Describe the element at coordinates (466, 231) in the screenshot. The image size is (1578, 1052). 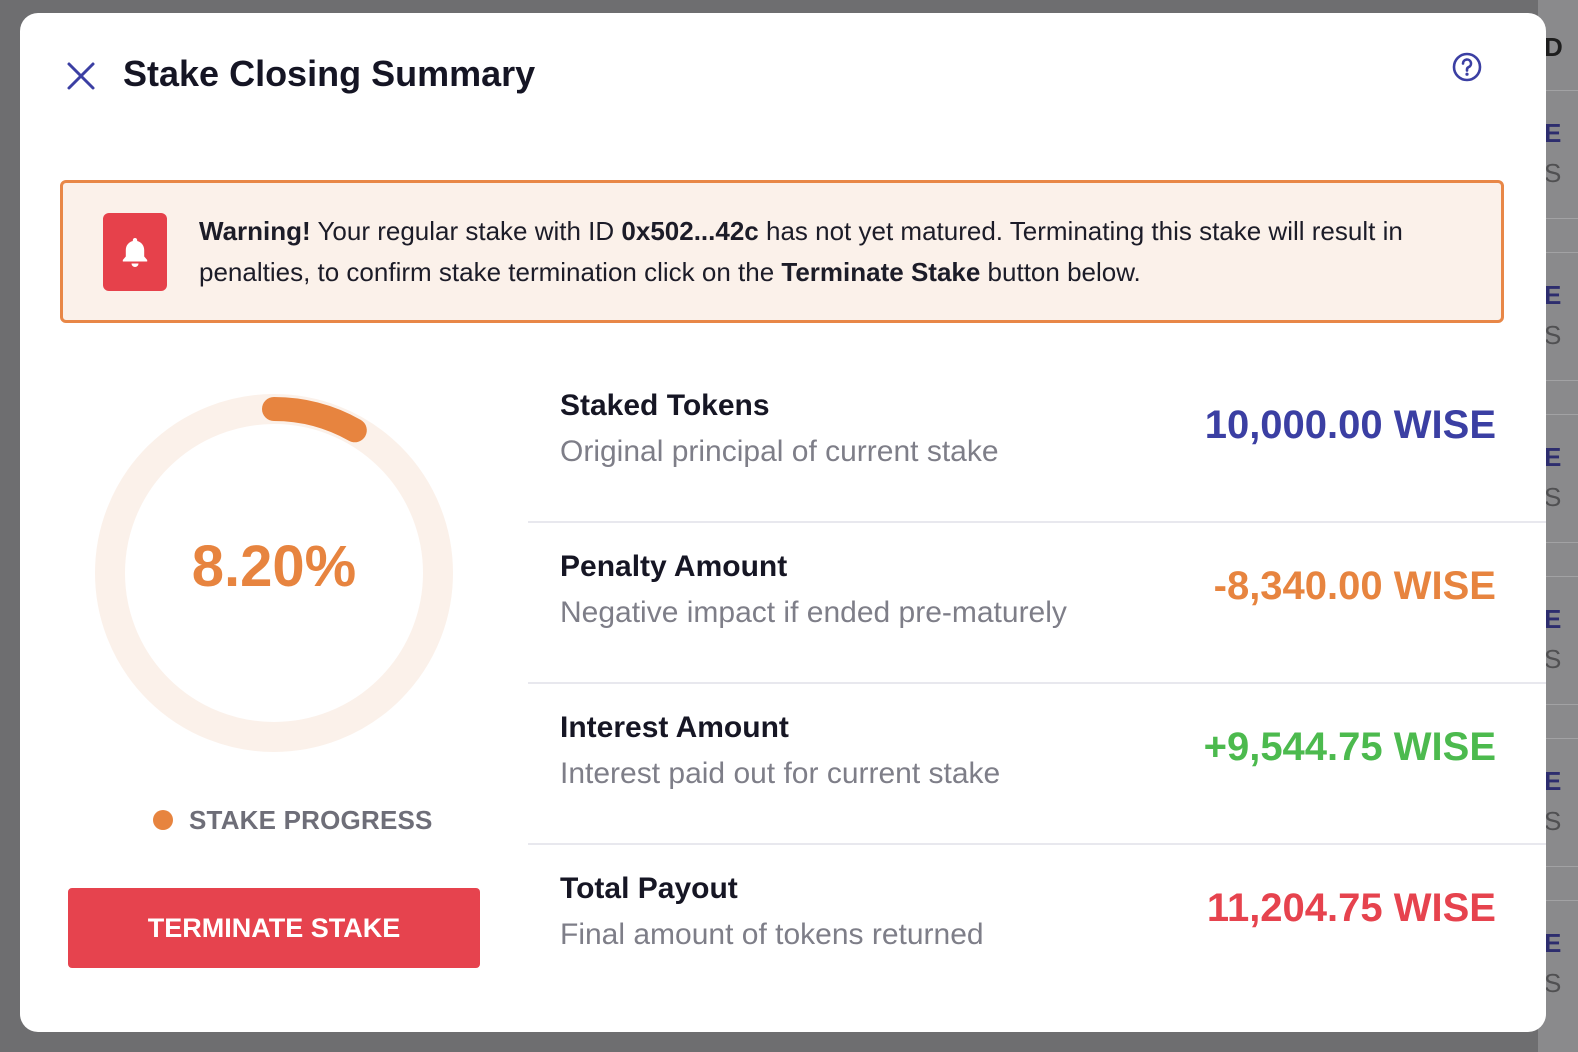
I see `warning-text-part1: Your regular stake with ID` at that location.